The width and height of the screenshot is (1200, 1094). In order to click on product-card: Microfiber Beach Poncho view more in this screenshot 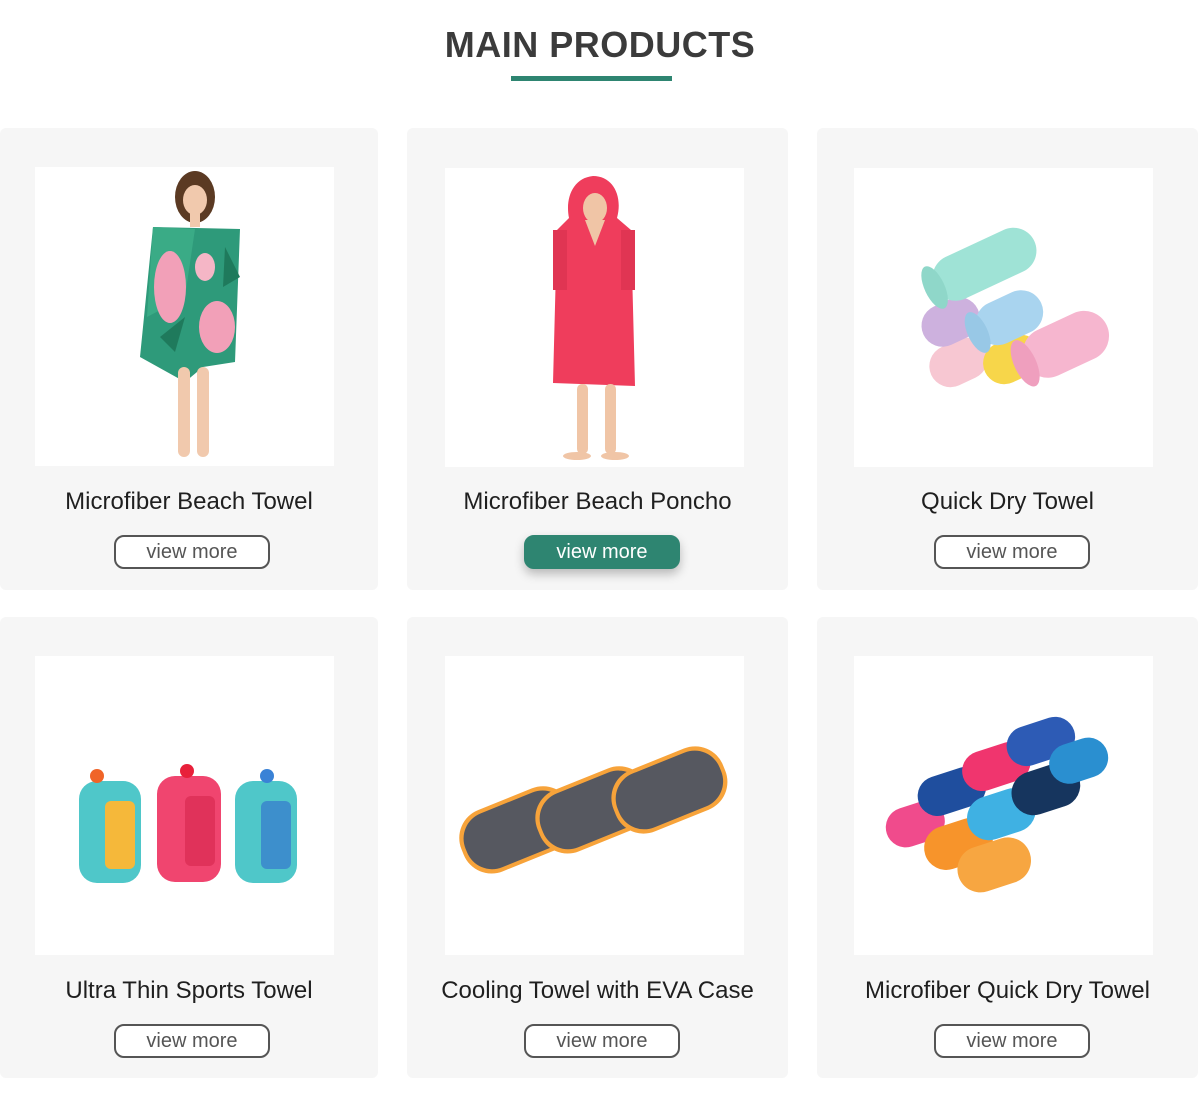, I will do `click(597, 359)`.